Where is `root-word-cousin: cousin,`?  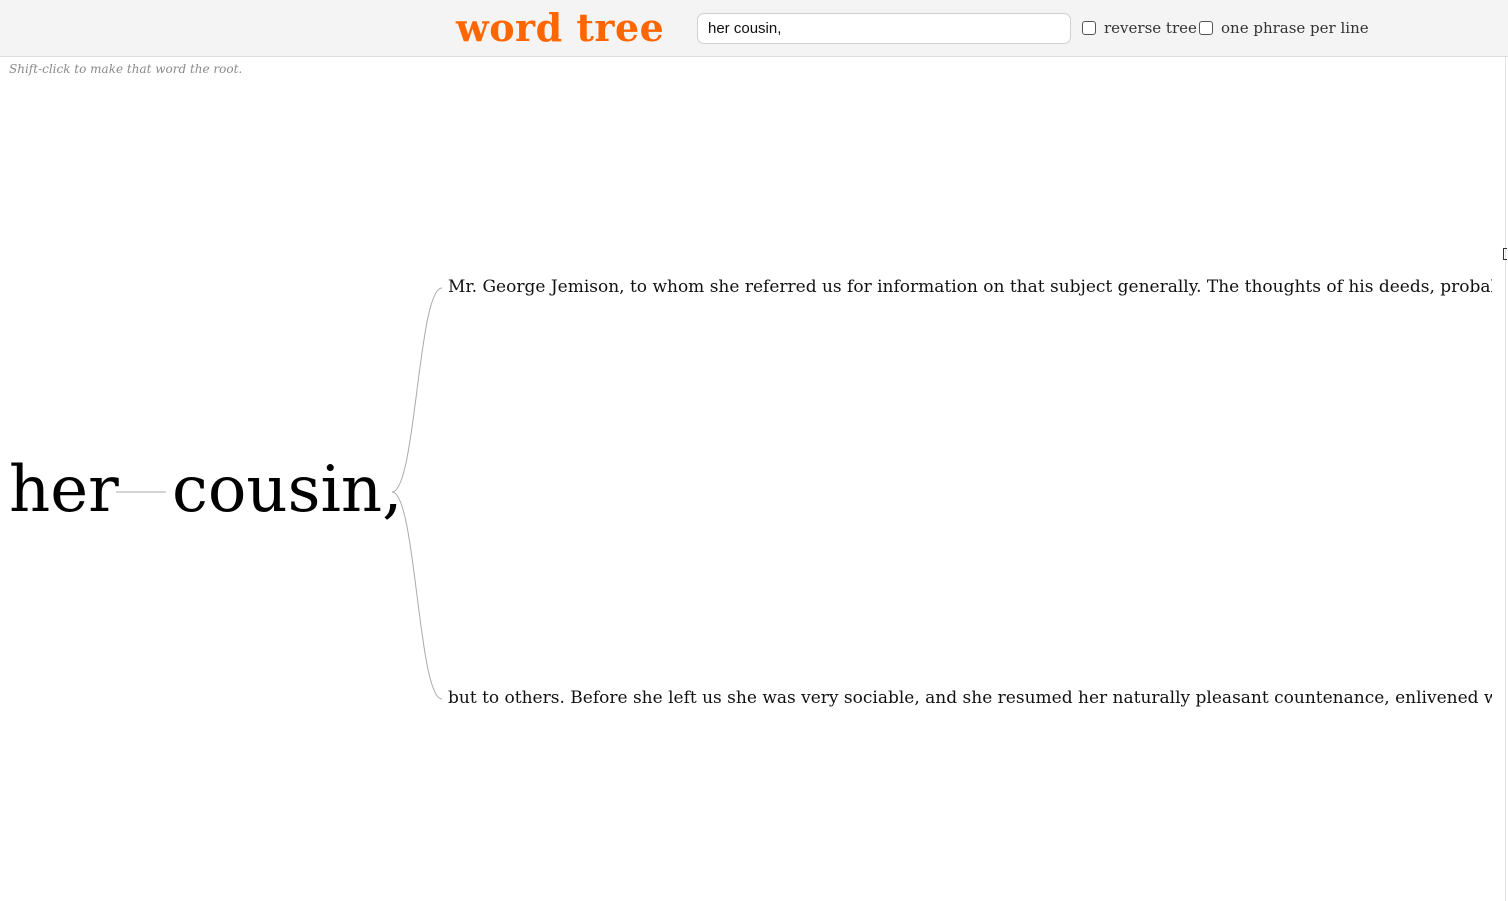 root-word-cousin: cousin, is located at coordinates (287, 490).